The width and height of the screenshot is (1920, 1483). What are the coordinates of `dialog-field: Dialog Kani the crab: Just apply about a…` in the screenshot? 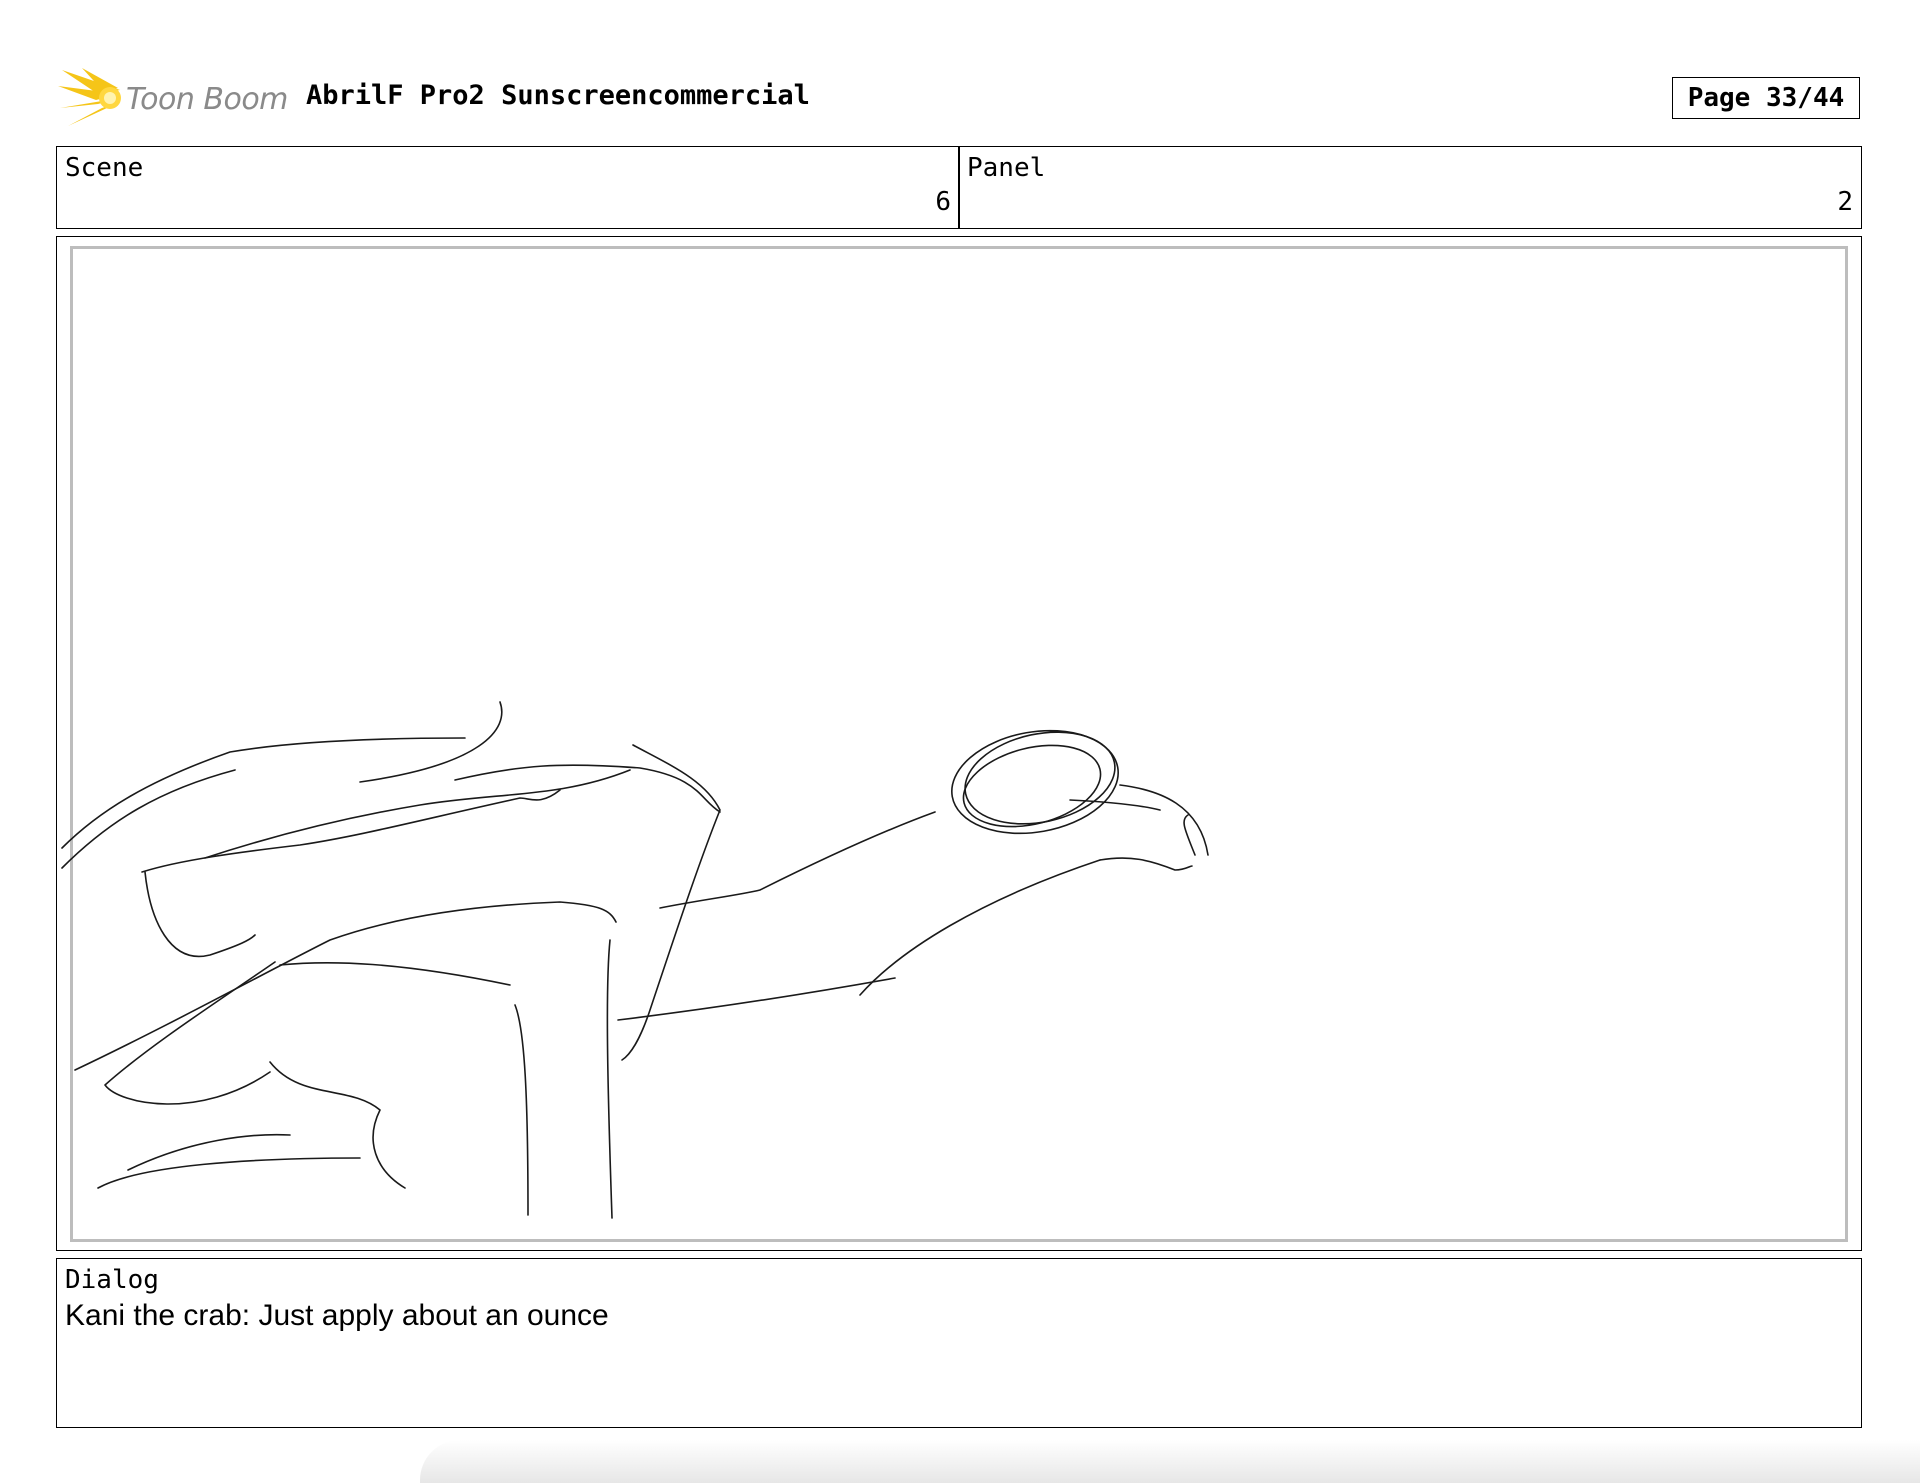 It's located at (959, 1343).